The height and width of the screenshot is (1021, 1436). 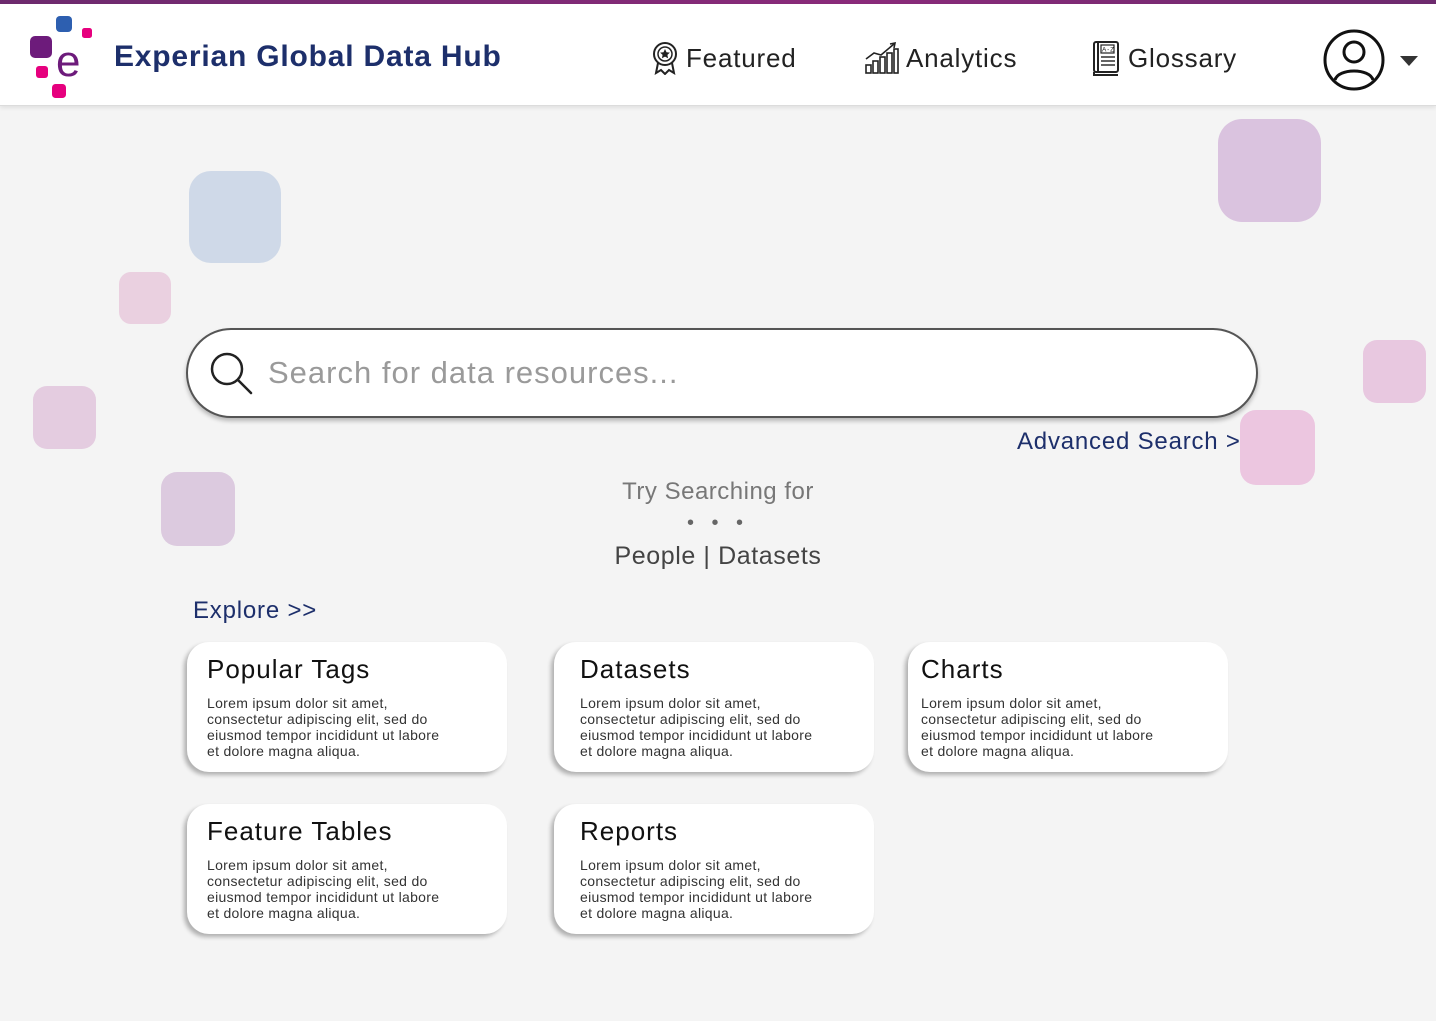 I want to click on user-avatar-icon, so click(x=1354, y=60).